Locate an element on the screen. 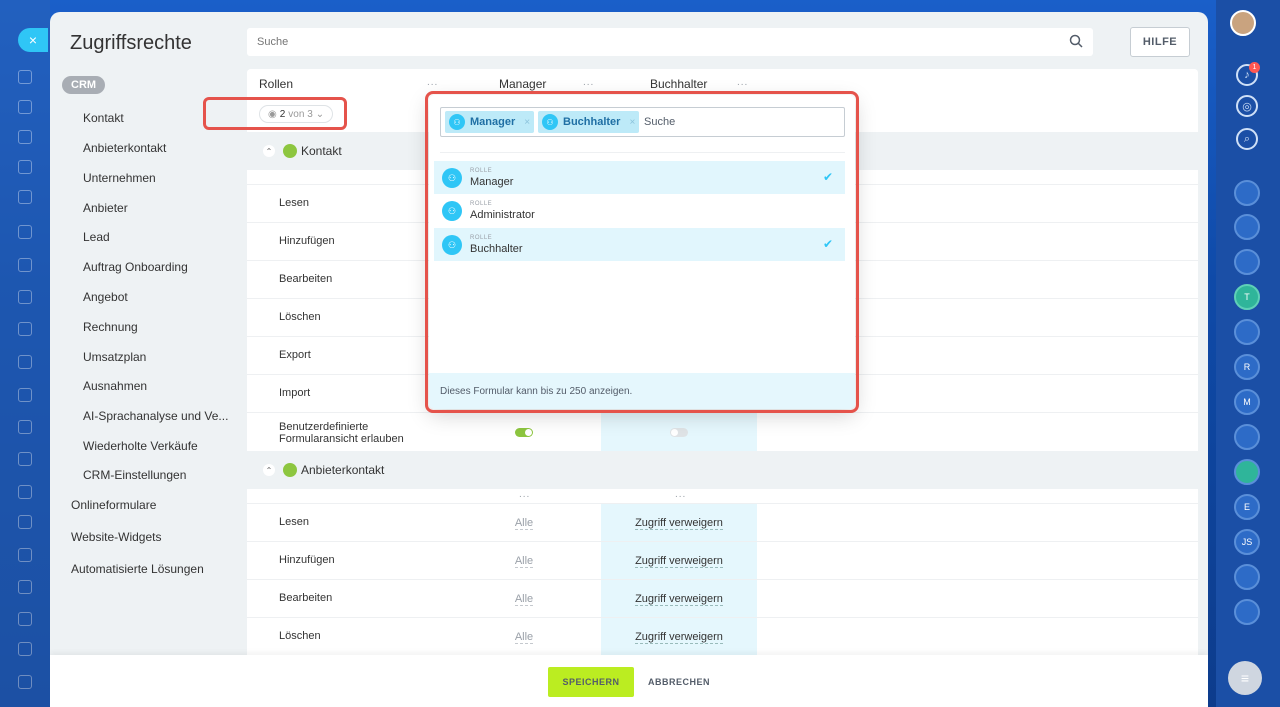  chat-menu-icon: ≡ is located at coordinates (1245, 678).